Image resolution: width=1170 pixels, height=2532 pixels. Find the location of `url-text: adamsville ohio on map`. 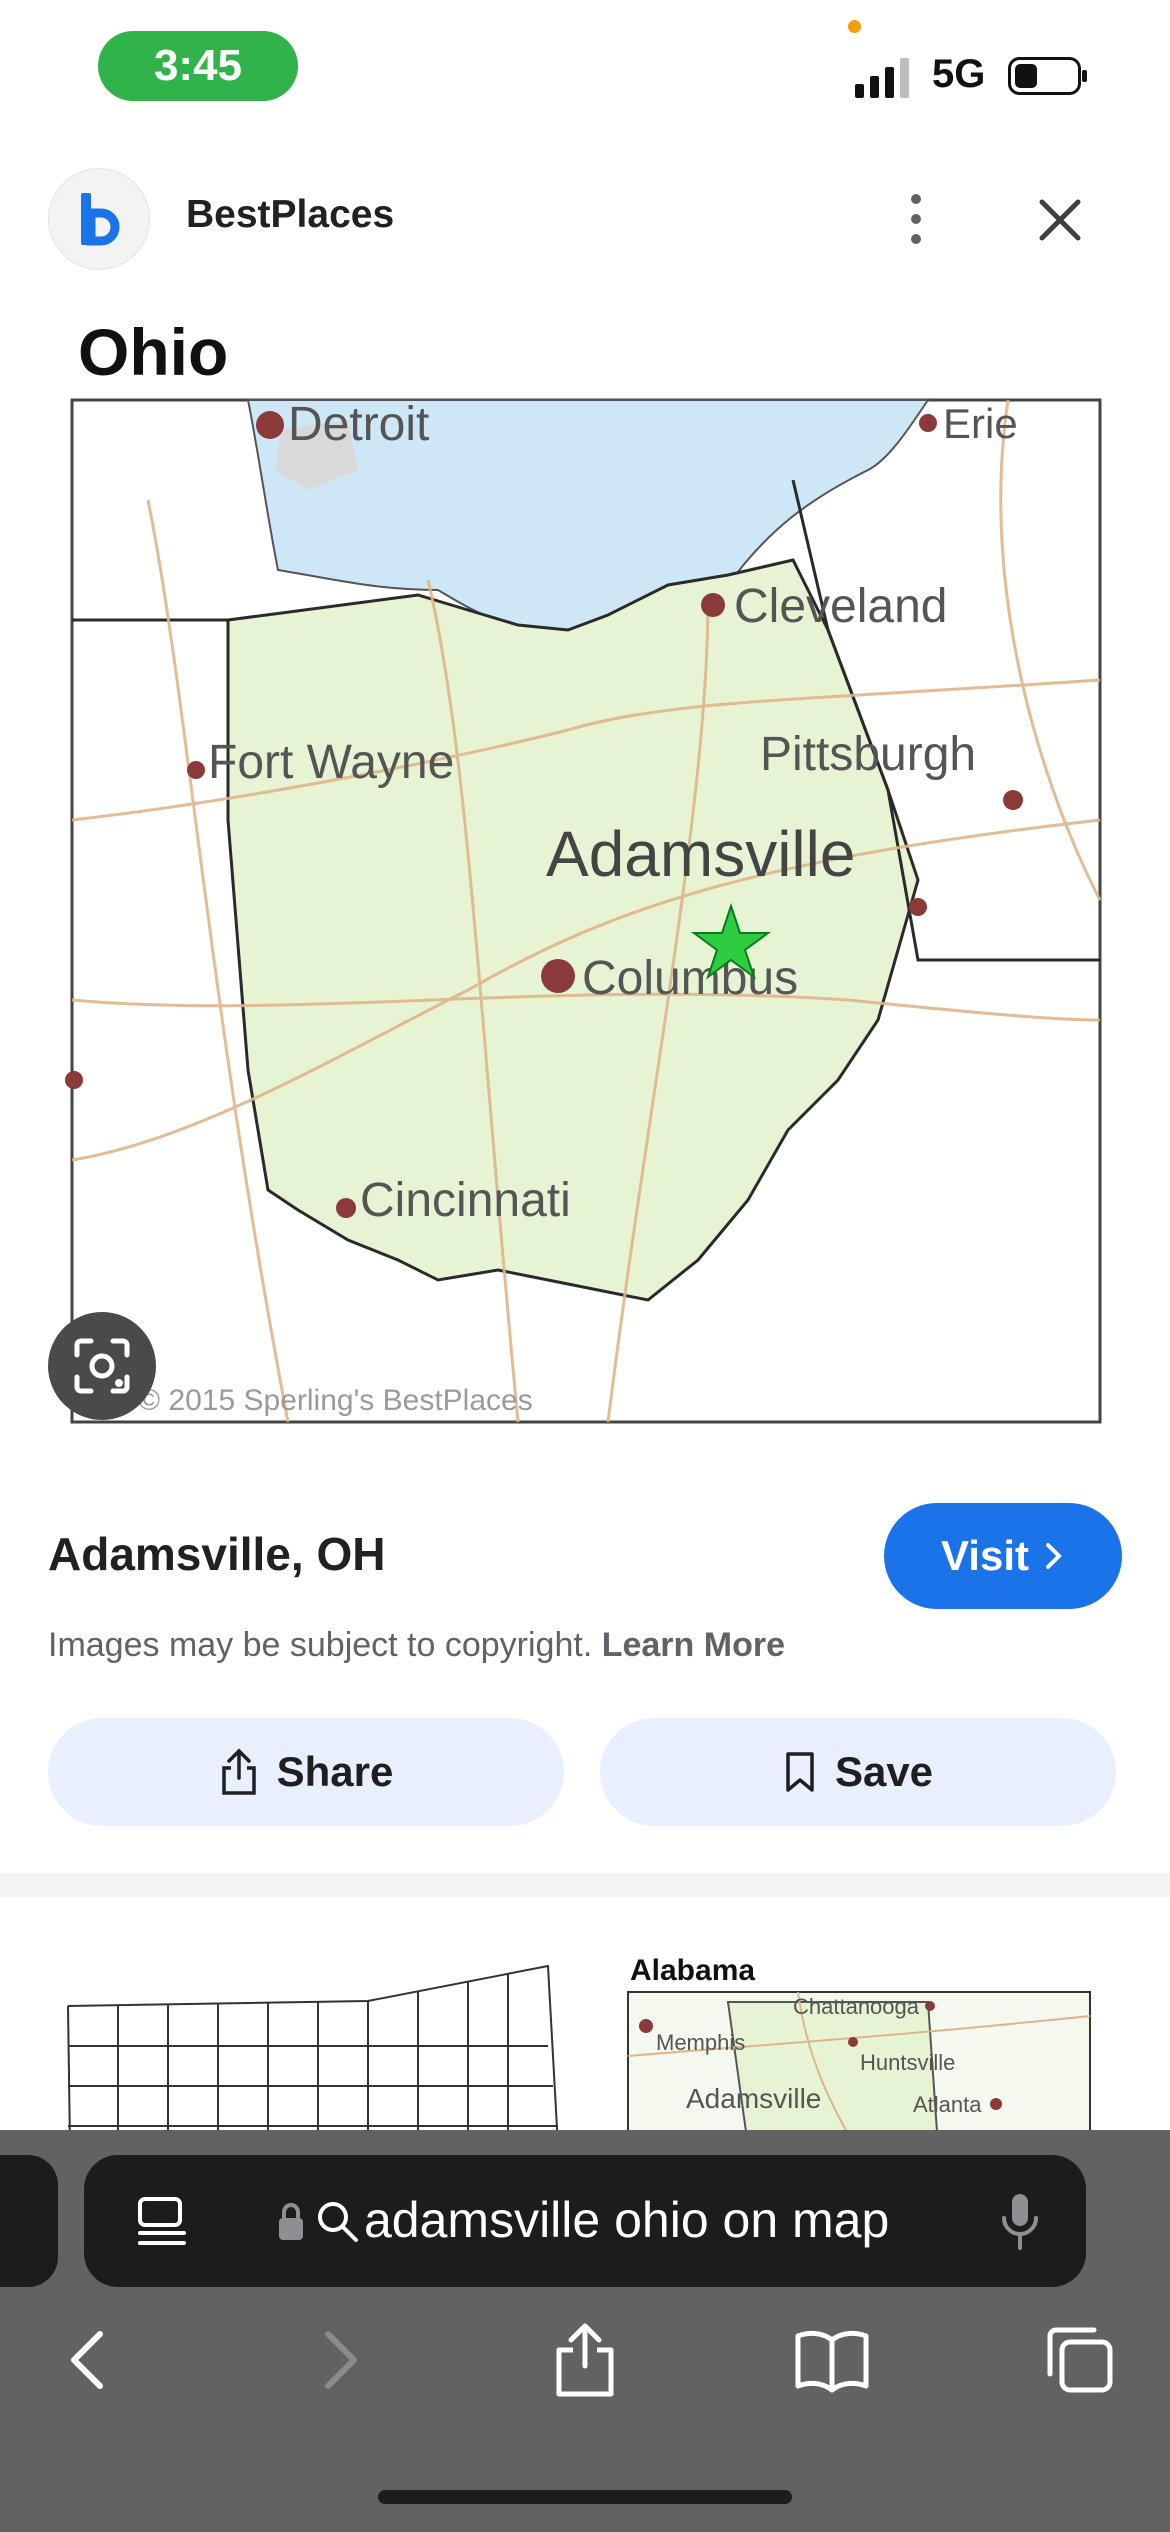

url-text: adamsville ohio on map is located at coordinates (626, 2220).